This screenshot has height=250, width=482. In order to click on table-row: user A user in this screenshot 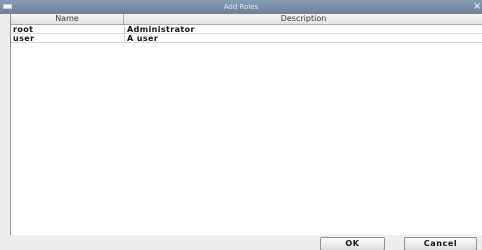, I will do `click(246, 38)`.